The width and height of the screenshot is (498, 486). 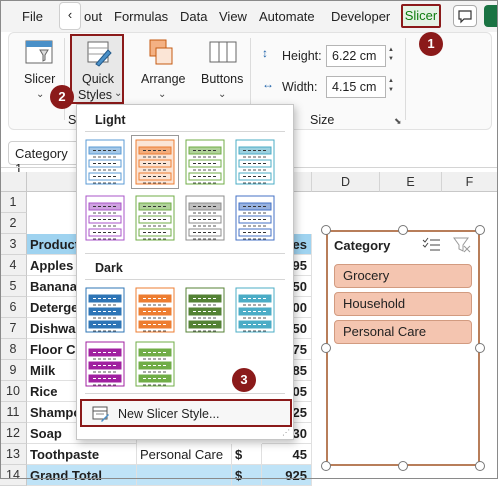 I want to click on width-icon: ↔, so click(x=268, y=84).